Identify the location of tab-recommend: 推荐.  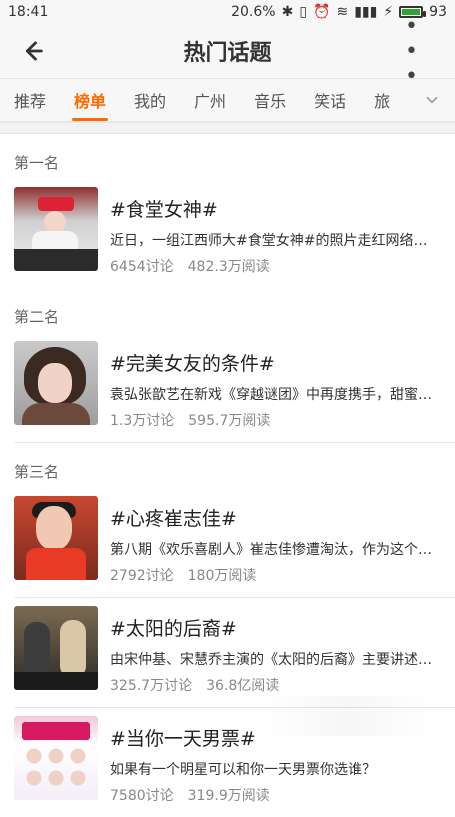
(30, 100).